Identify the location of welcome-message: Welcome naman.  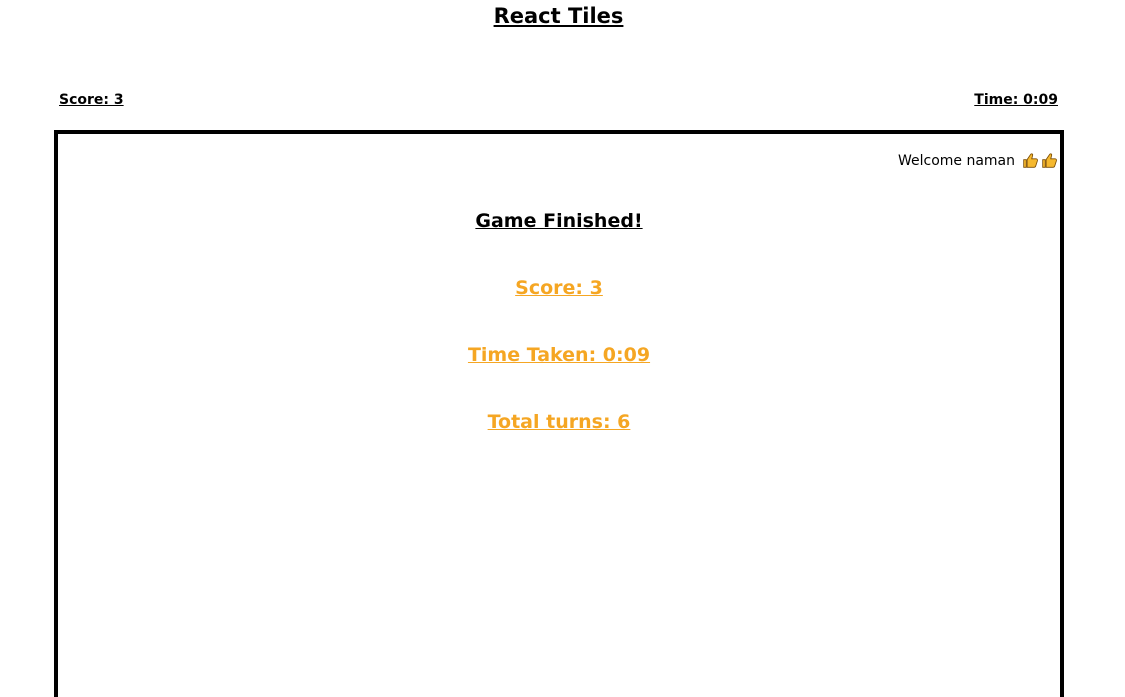
(978, 160).